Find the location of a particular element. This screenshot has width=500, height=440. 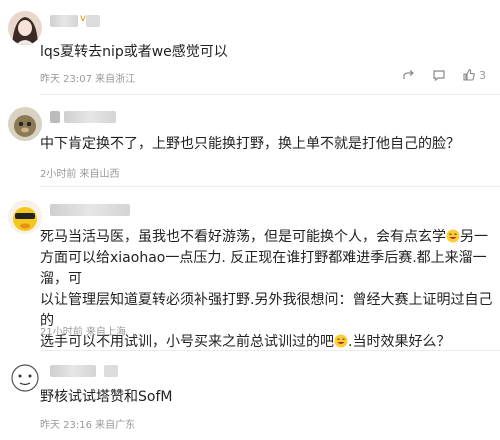

like-count: 3 is located at coordinates (482, 75).